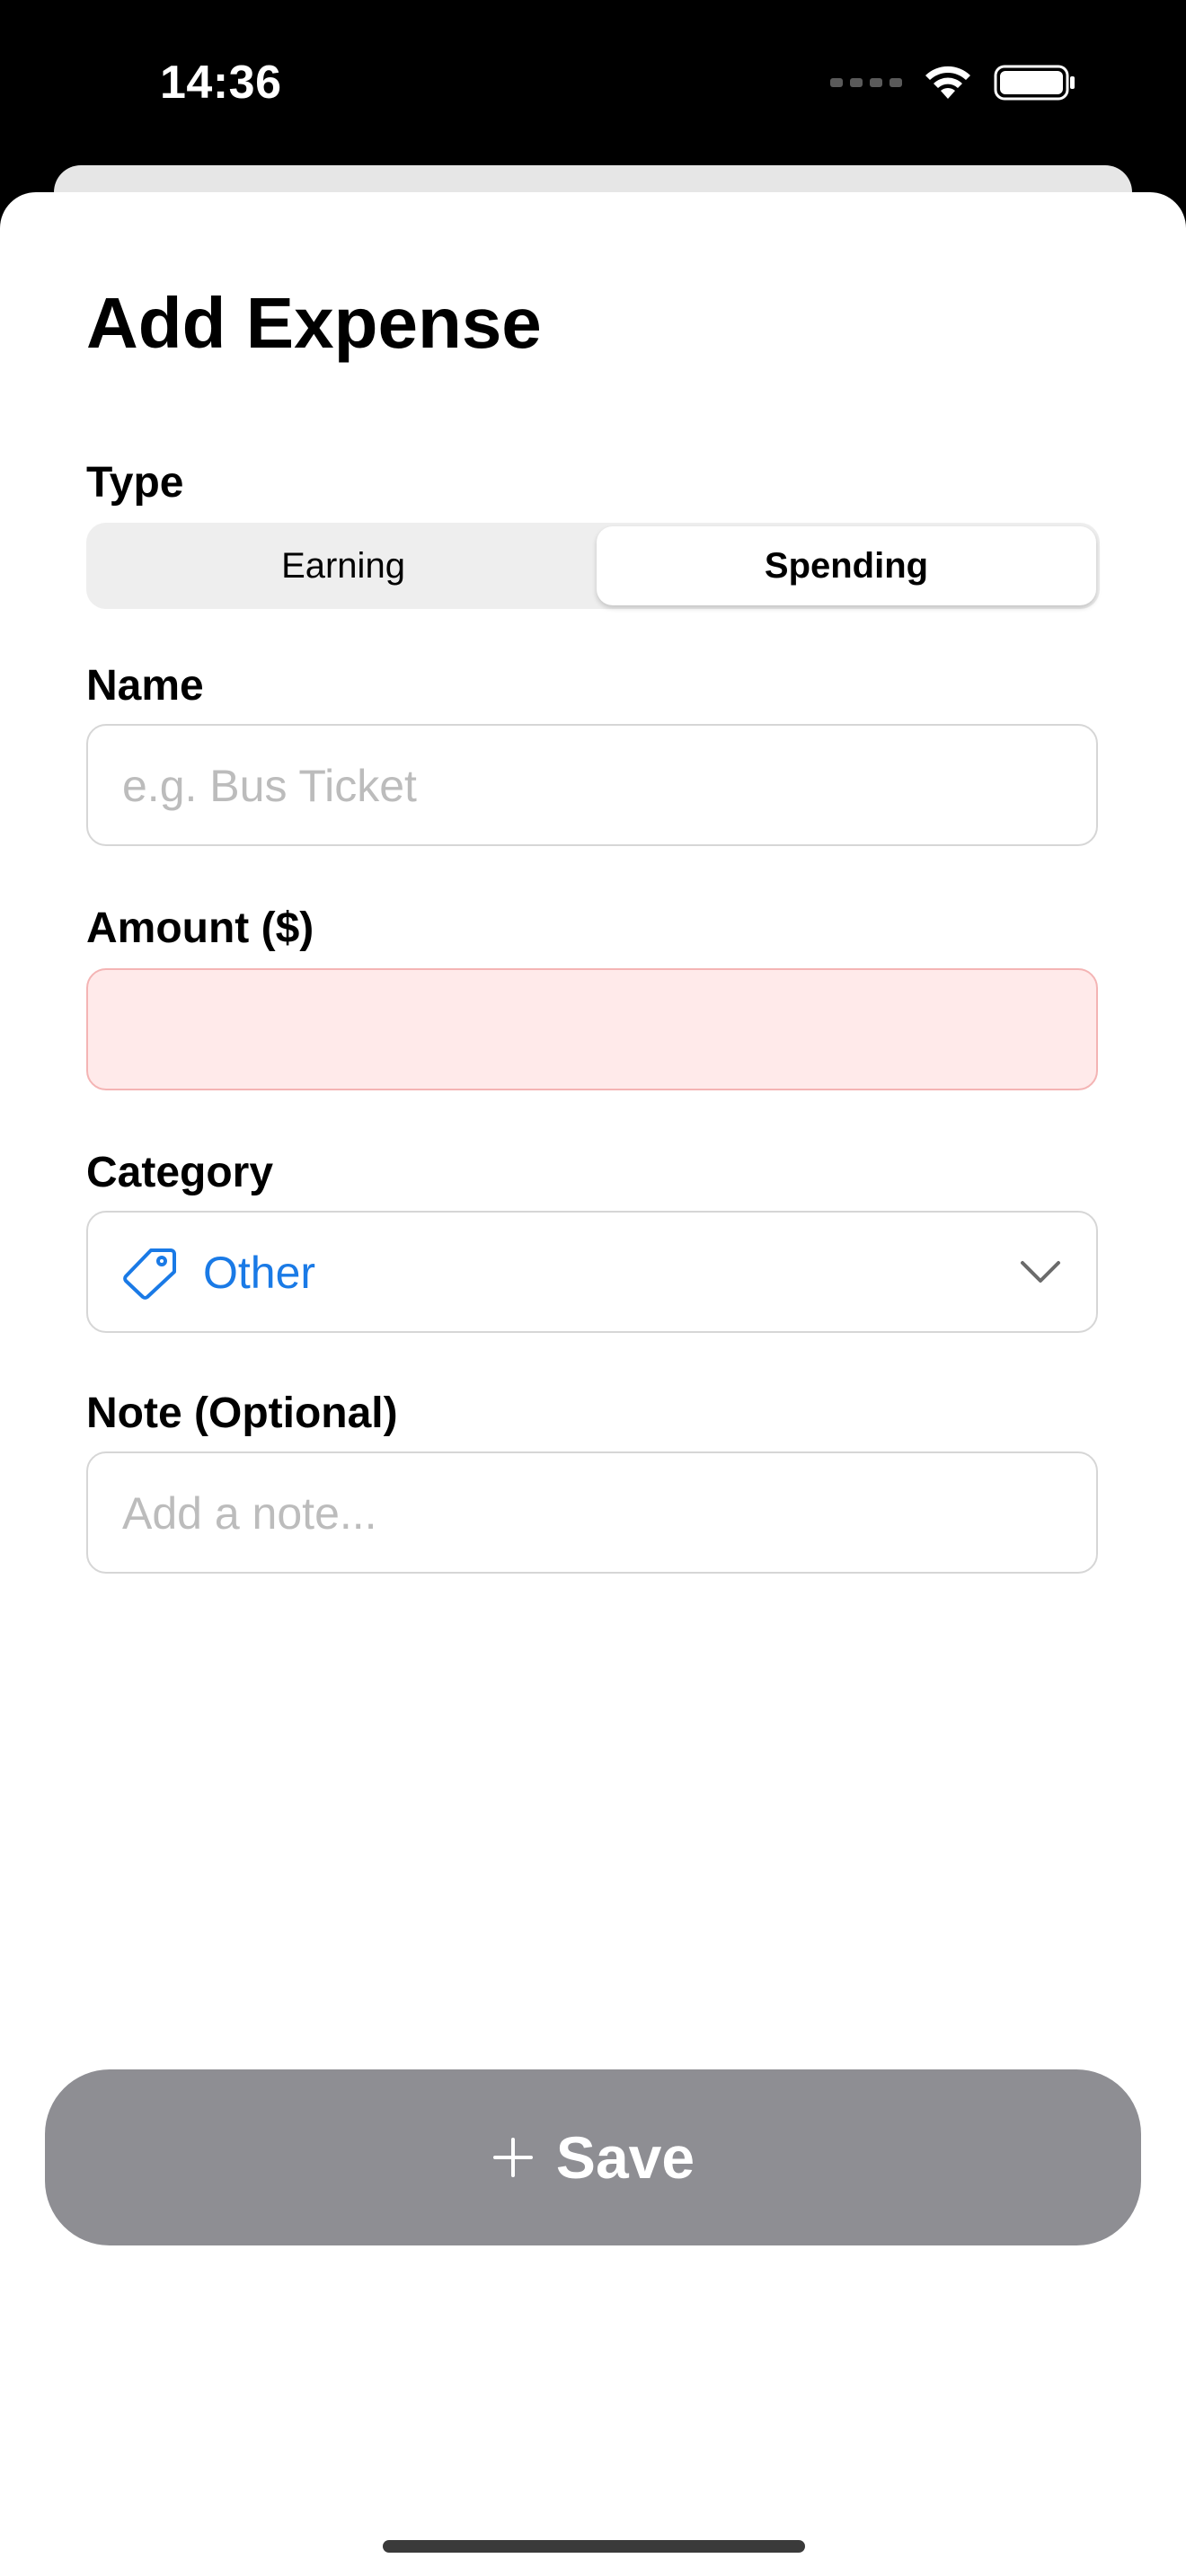  What do you see at coordinates (259, 1273) in the screenshot?
I see `category-value: Other` at bounding box center [259, 1273].